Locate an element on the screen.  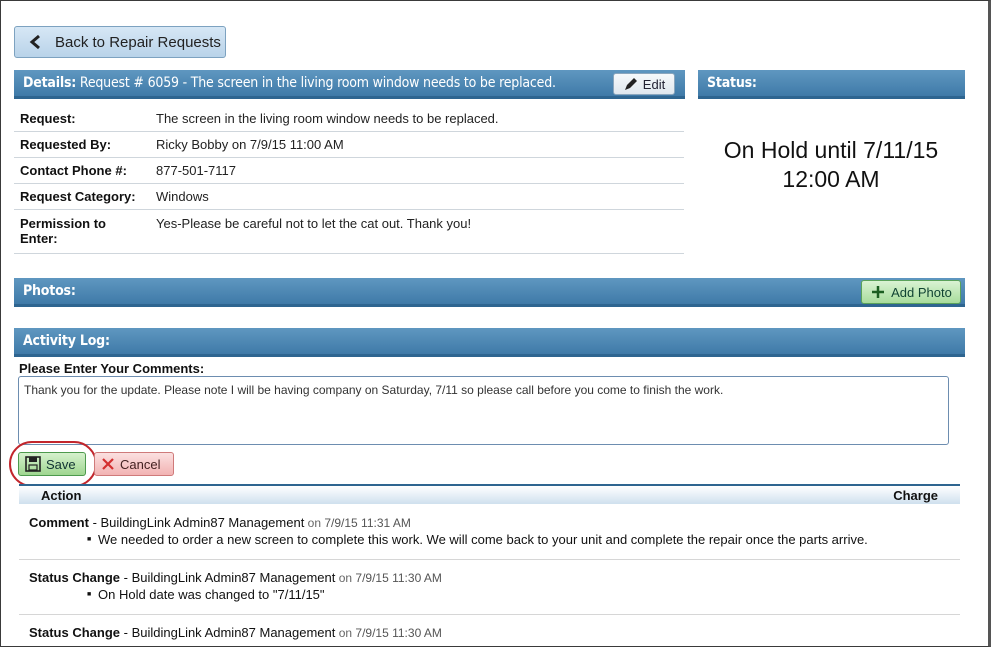
entry-type: Comment is located at coordinates (59, 522).